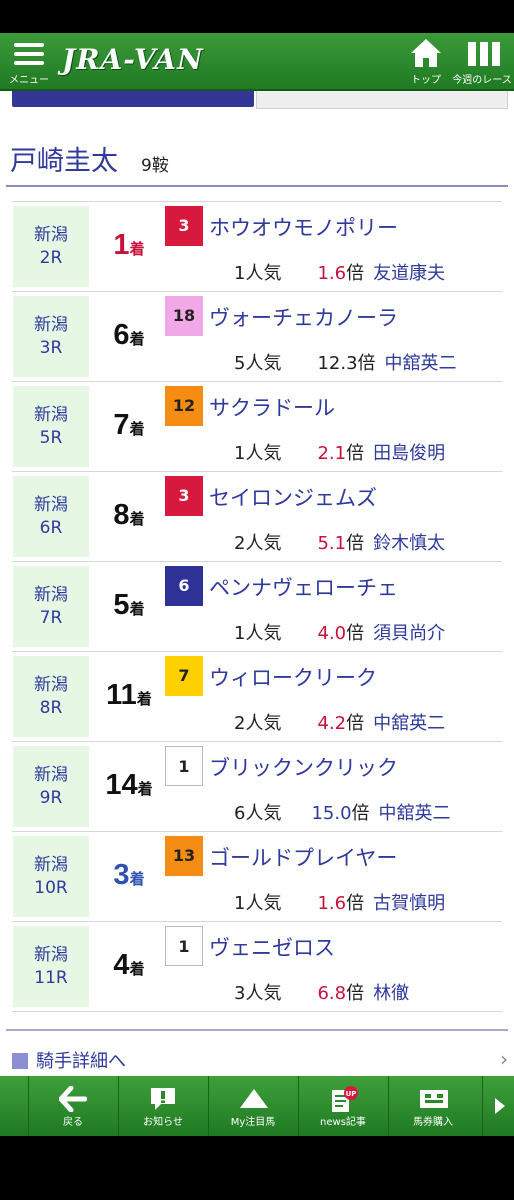  What do you see at coordinates (51, 516) in the screenshot?
I see `race-venue: 新潟 6R` at bounding box center [51, 516].